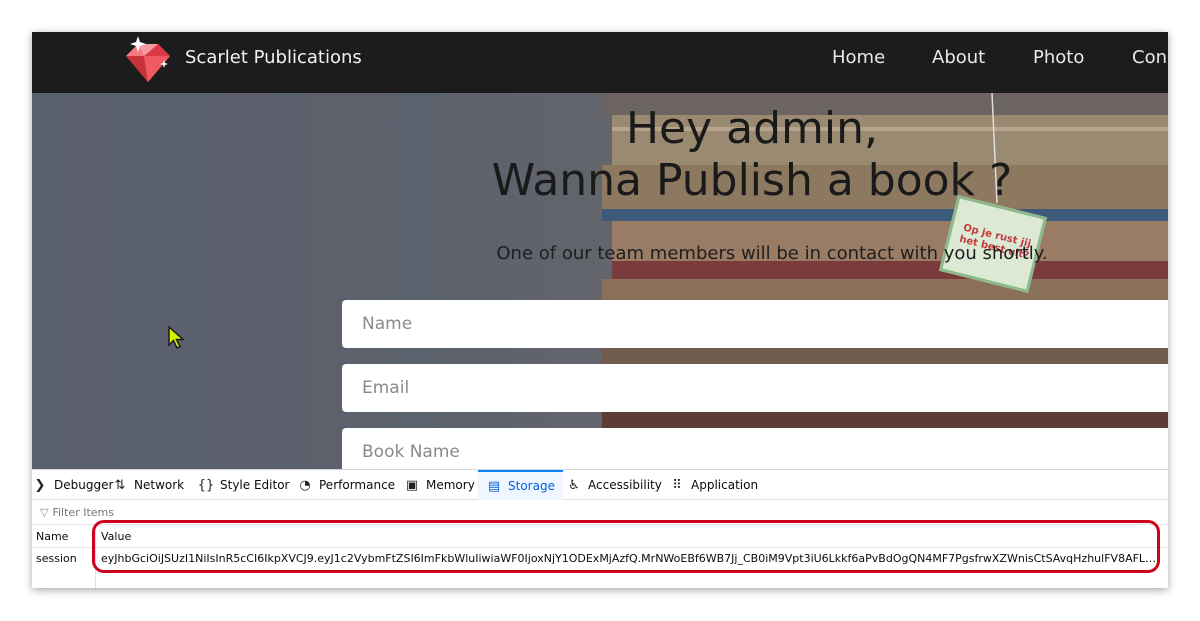  What do you see at coordinates (755, 449) in the screenshot?
I see `book-name-input` at bounding box center [755, 449].